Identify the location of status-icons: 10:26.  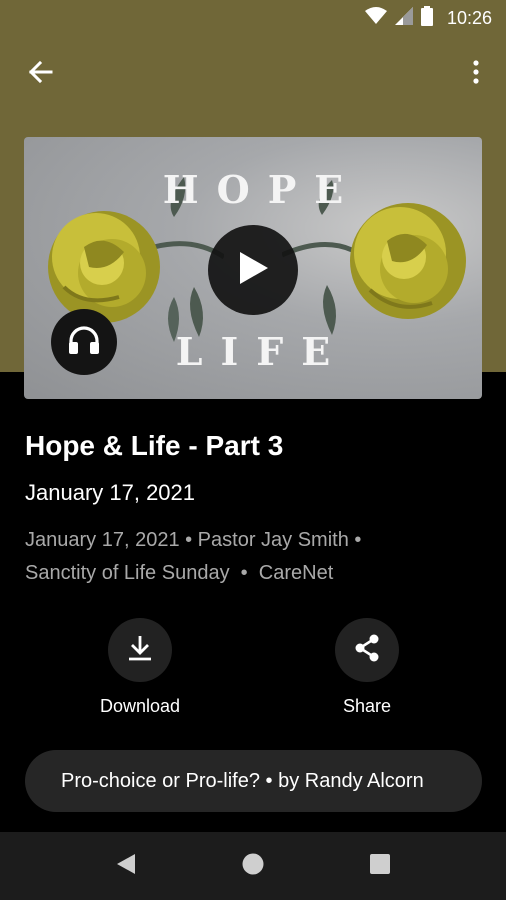
(428, 18).